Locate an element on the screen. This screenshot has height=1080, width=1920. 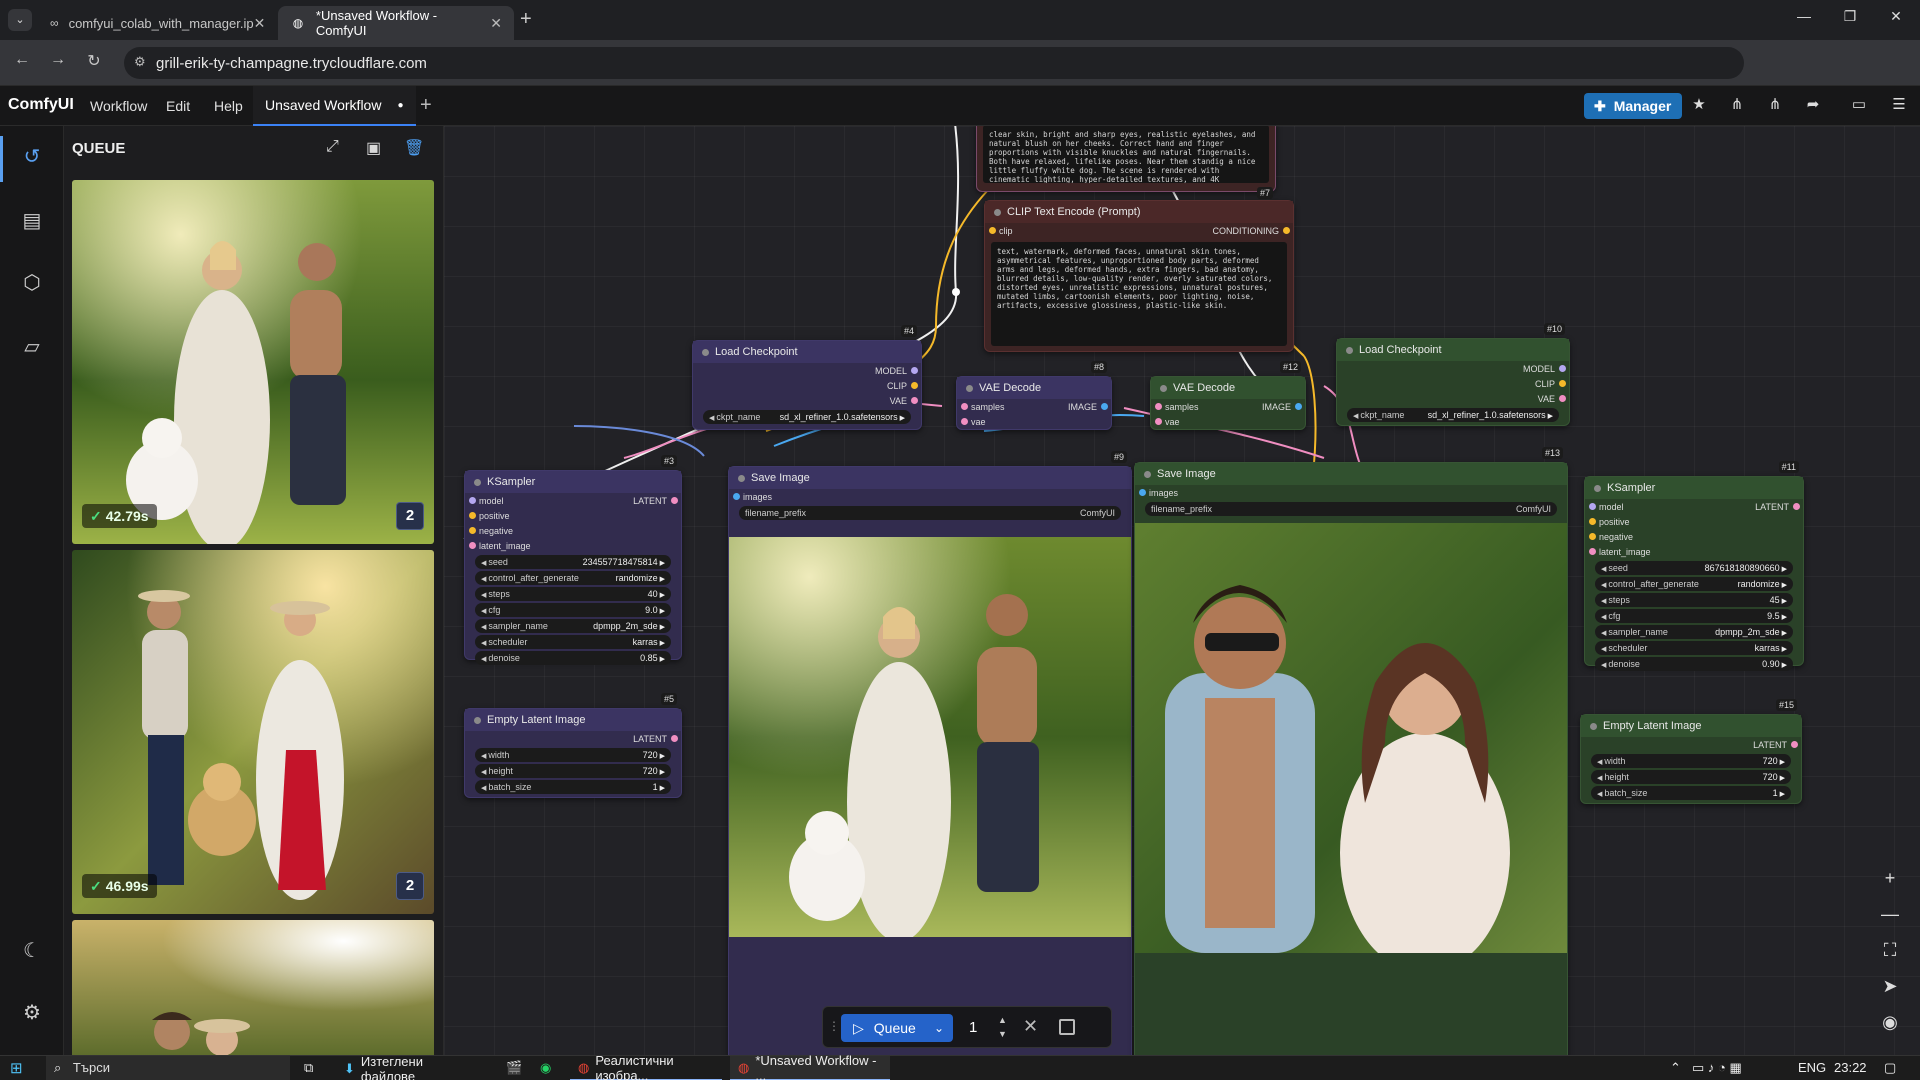
whatsapp-icon: ◉ is located at coordinates (545, 1068).